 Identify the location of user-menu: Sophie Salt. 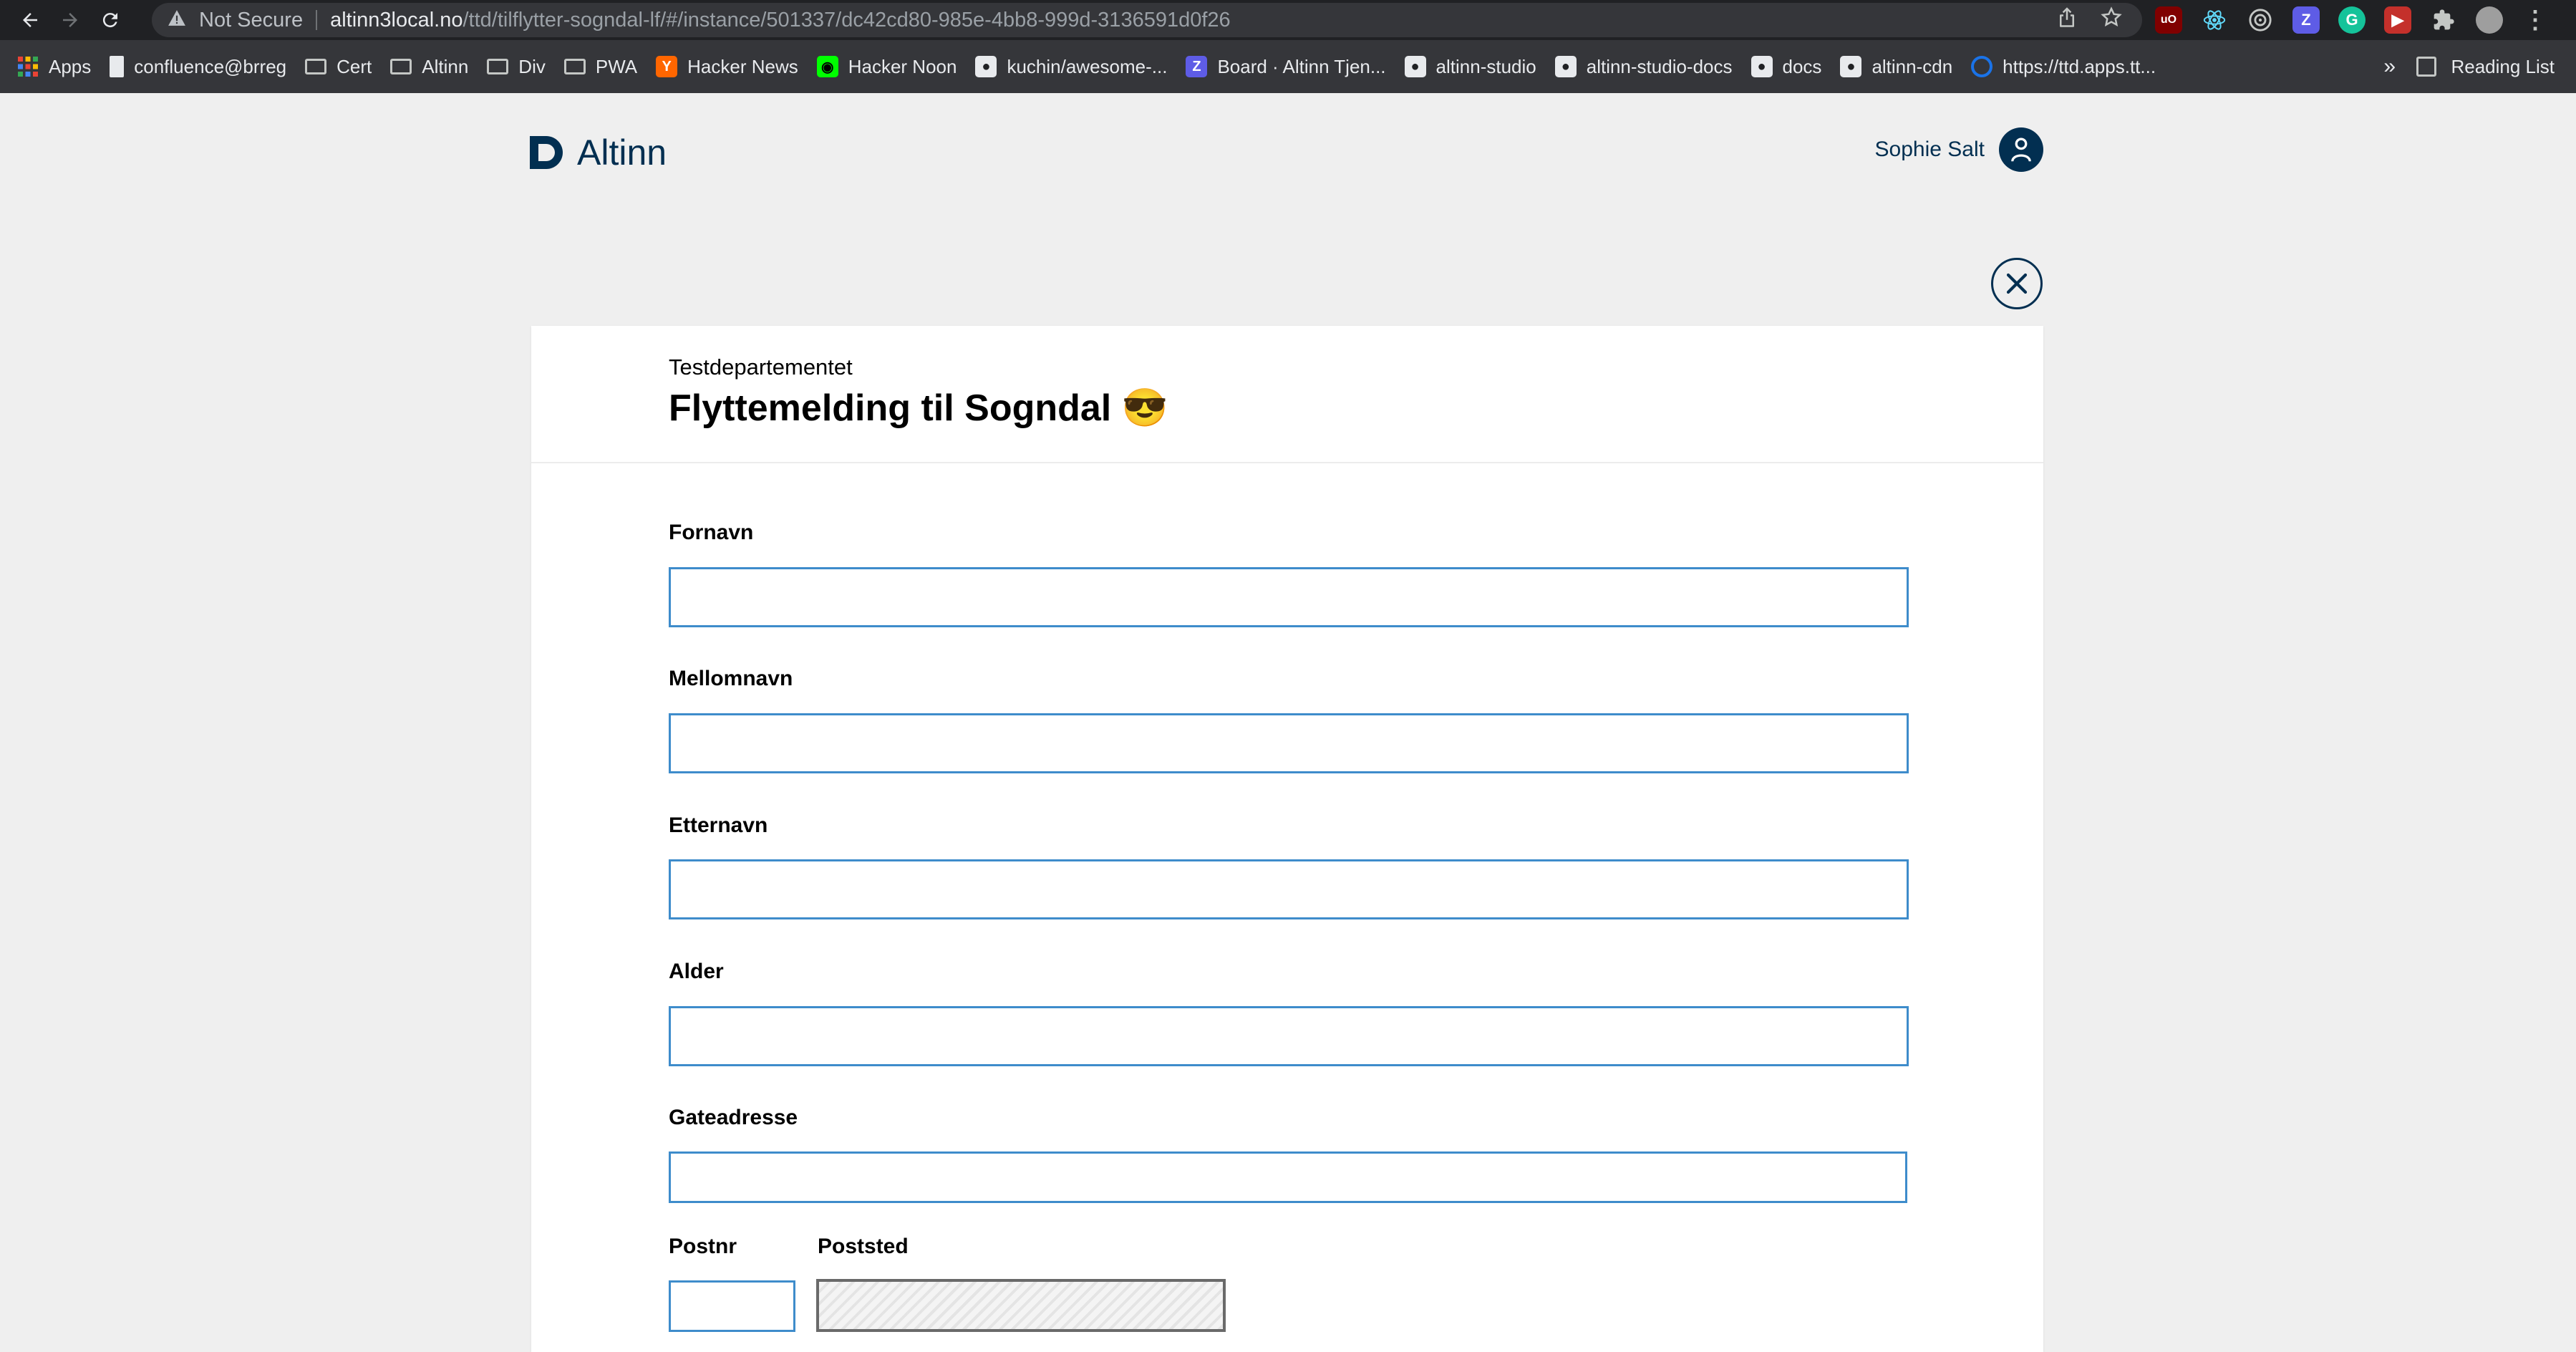
(1959, 149).